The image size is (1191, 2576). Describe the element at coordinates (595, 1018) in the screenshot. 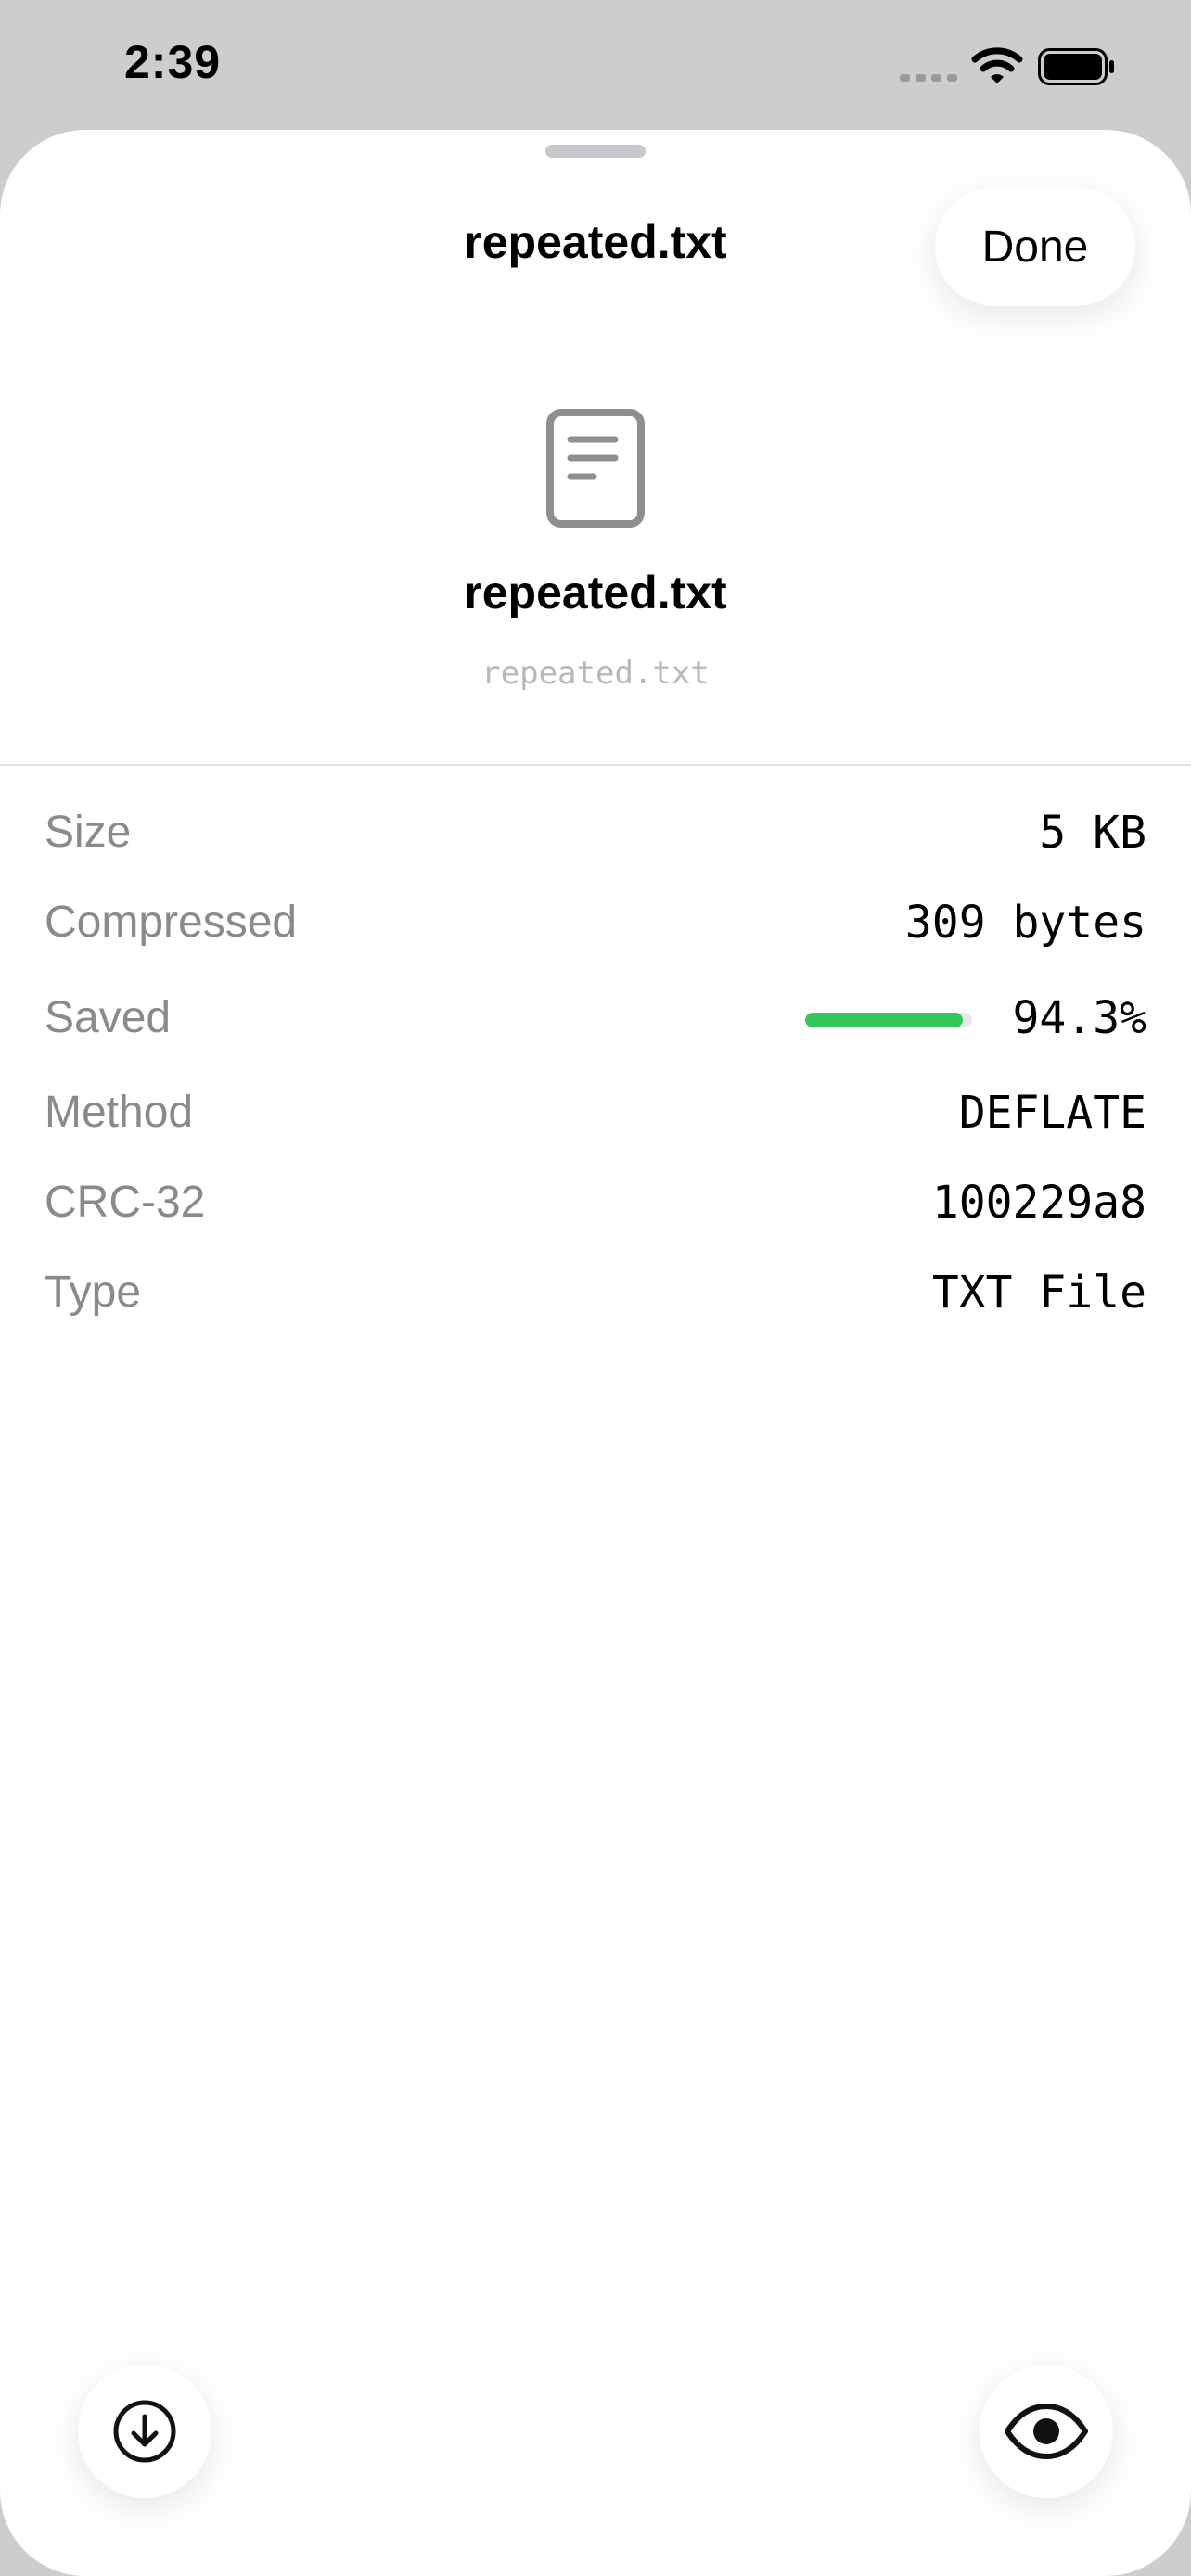

I see `info-row-saved: Saved 94.3%` at that location.